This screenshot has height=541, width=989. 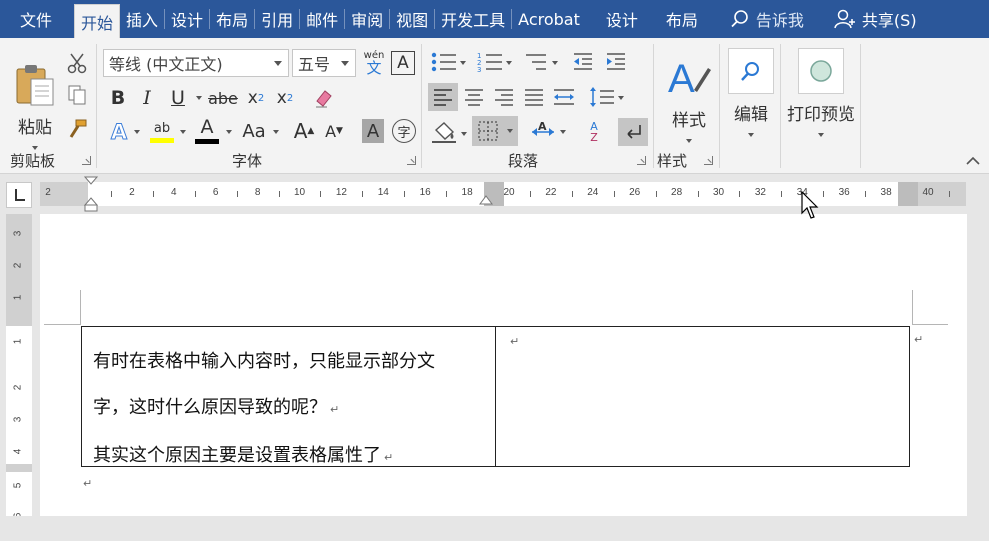 What do you see at coordinates (18, 297) in the screenshot?
I see `vertical-ruler-number: 1` at bounding box center [18, 297].